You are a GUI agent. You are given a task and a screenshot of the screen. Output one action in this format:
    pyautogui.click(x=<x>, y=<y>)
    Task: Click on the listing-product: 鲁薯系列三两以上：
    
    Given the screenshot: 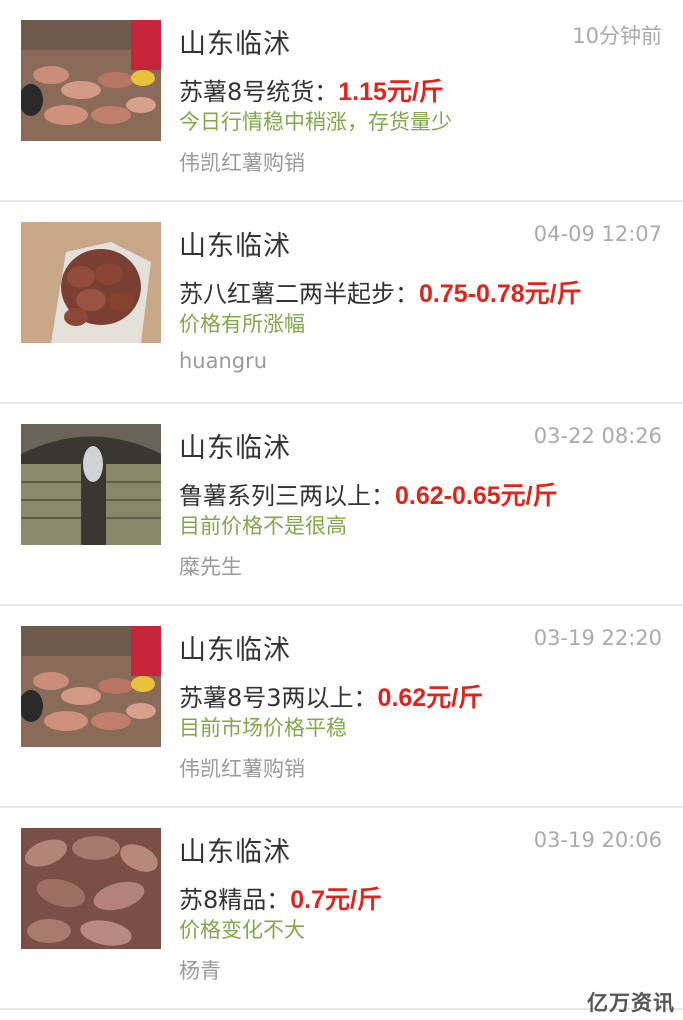 What is the action you would take?
    pyautogui.click(x=287, y=496)
    